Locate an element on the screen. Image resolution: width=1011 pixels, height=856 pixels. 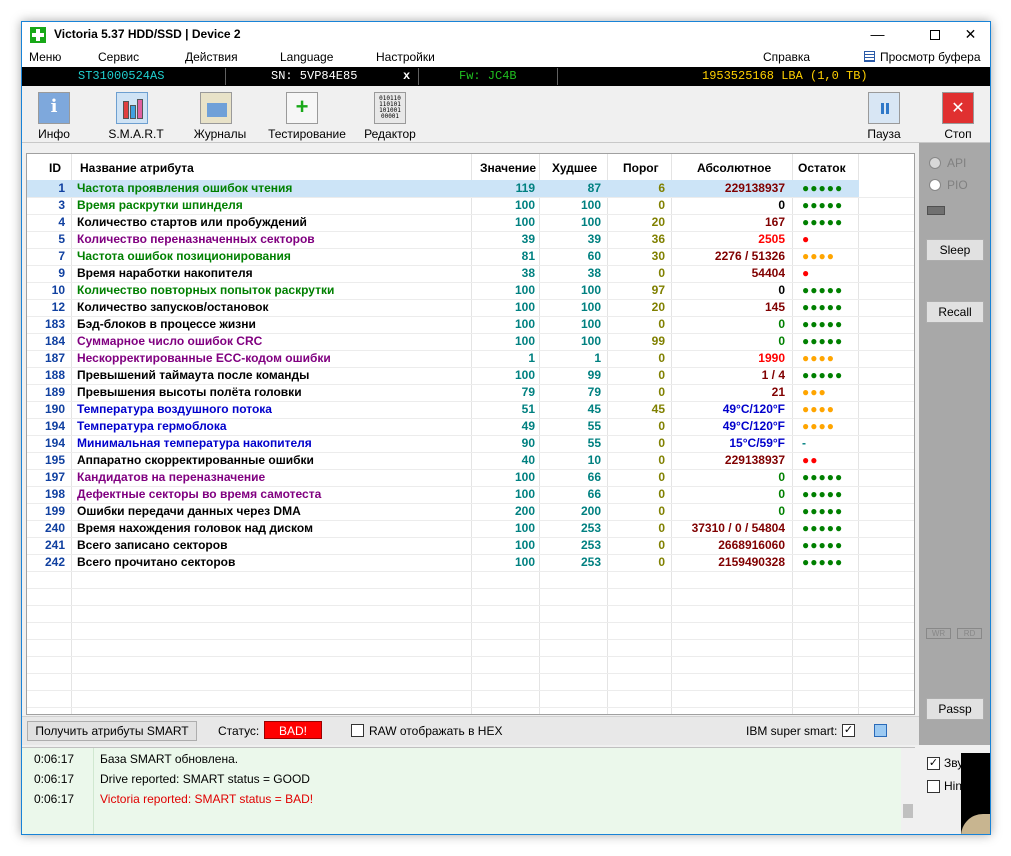
pause-button: Пауза is located at coordinates (884, 115).